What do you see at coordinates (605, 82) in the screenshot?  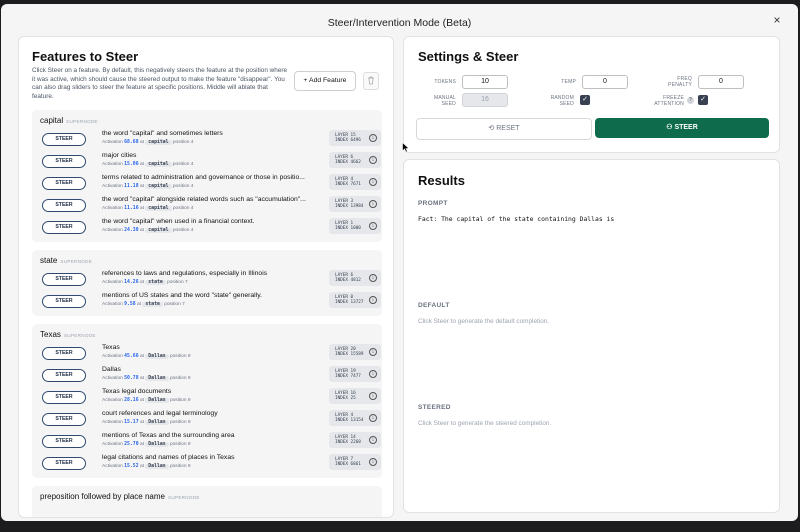 I see `temp-input: 0` at bounding box center [605, 82].